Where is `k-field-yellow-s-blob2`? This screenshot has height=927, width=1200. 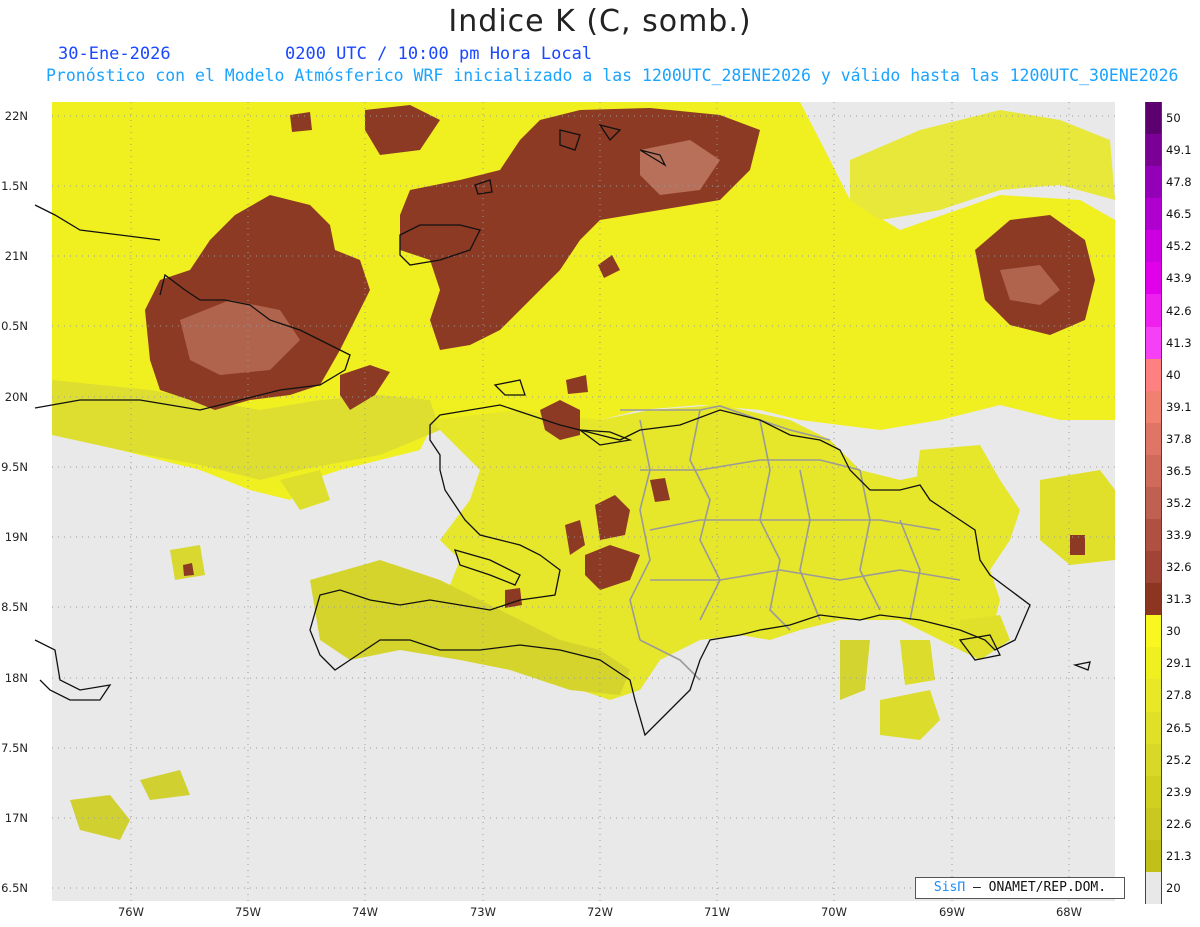 k-field-yellow-s-blob2 is located at coordinates (917, 662).